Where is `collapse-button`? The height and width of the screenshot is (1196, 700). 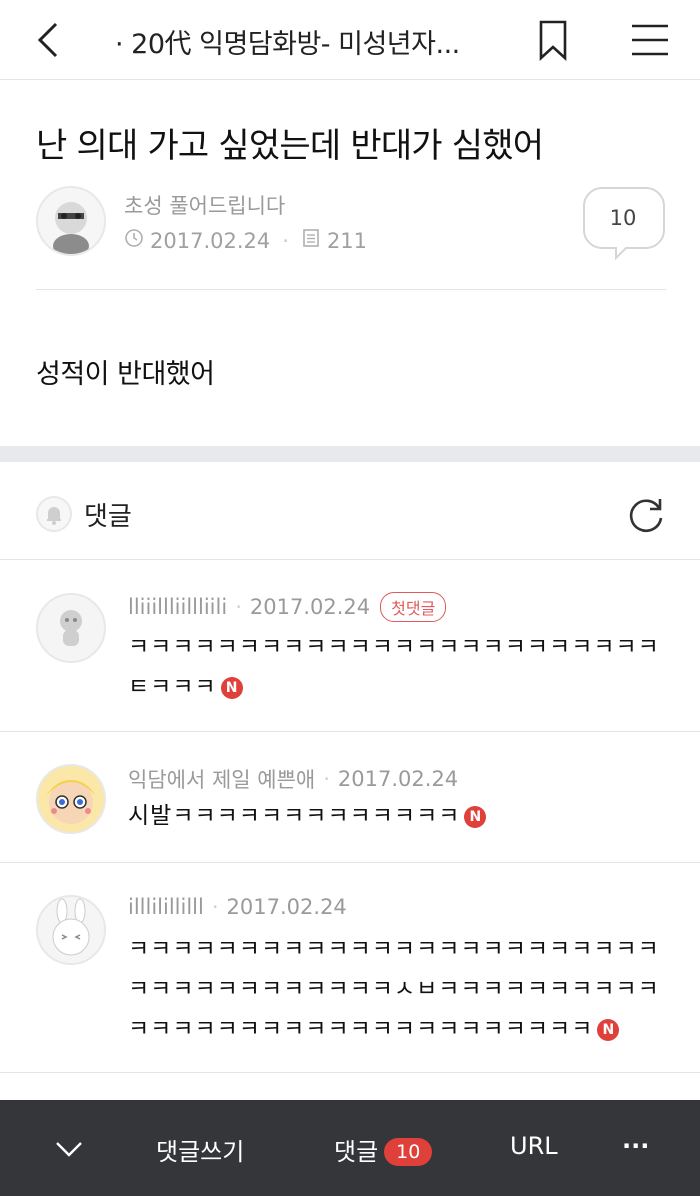 collapse-button is located at coordinates (69, 1151).